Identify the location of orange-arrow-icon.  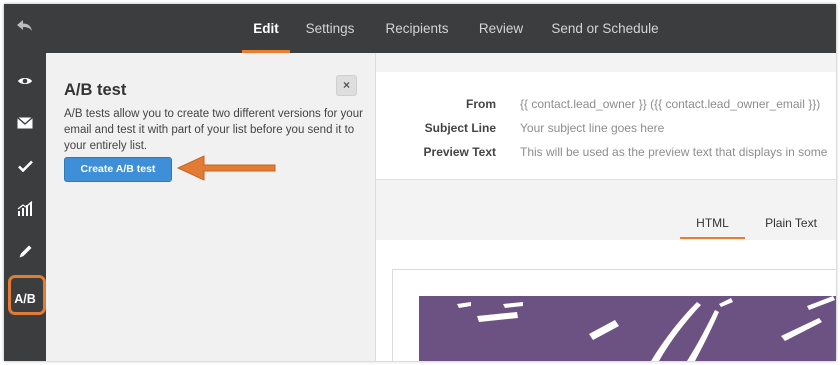
(227, 170).